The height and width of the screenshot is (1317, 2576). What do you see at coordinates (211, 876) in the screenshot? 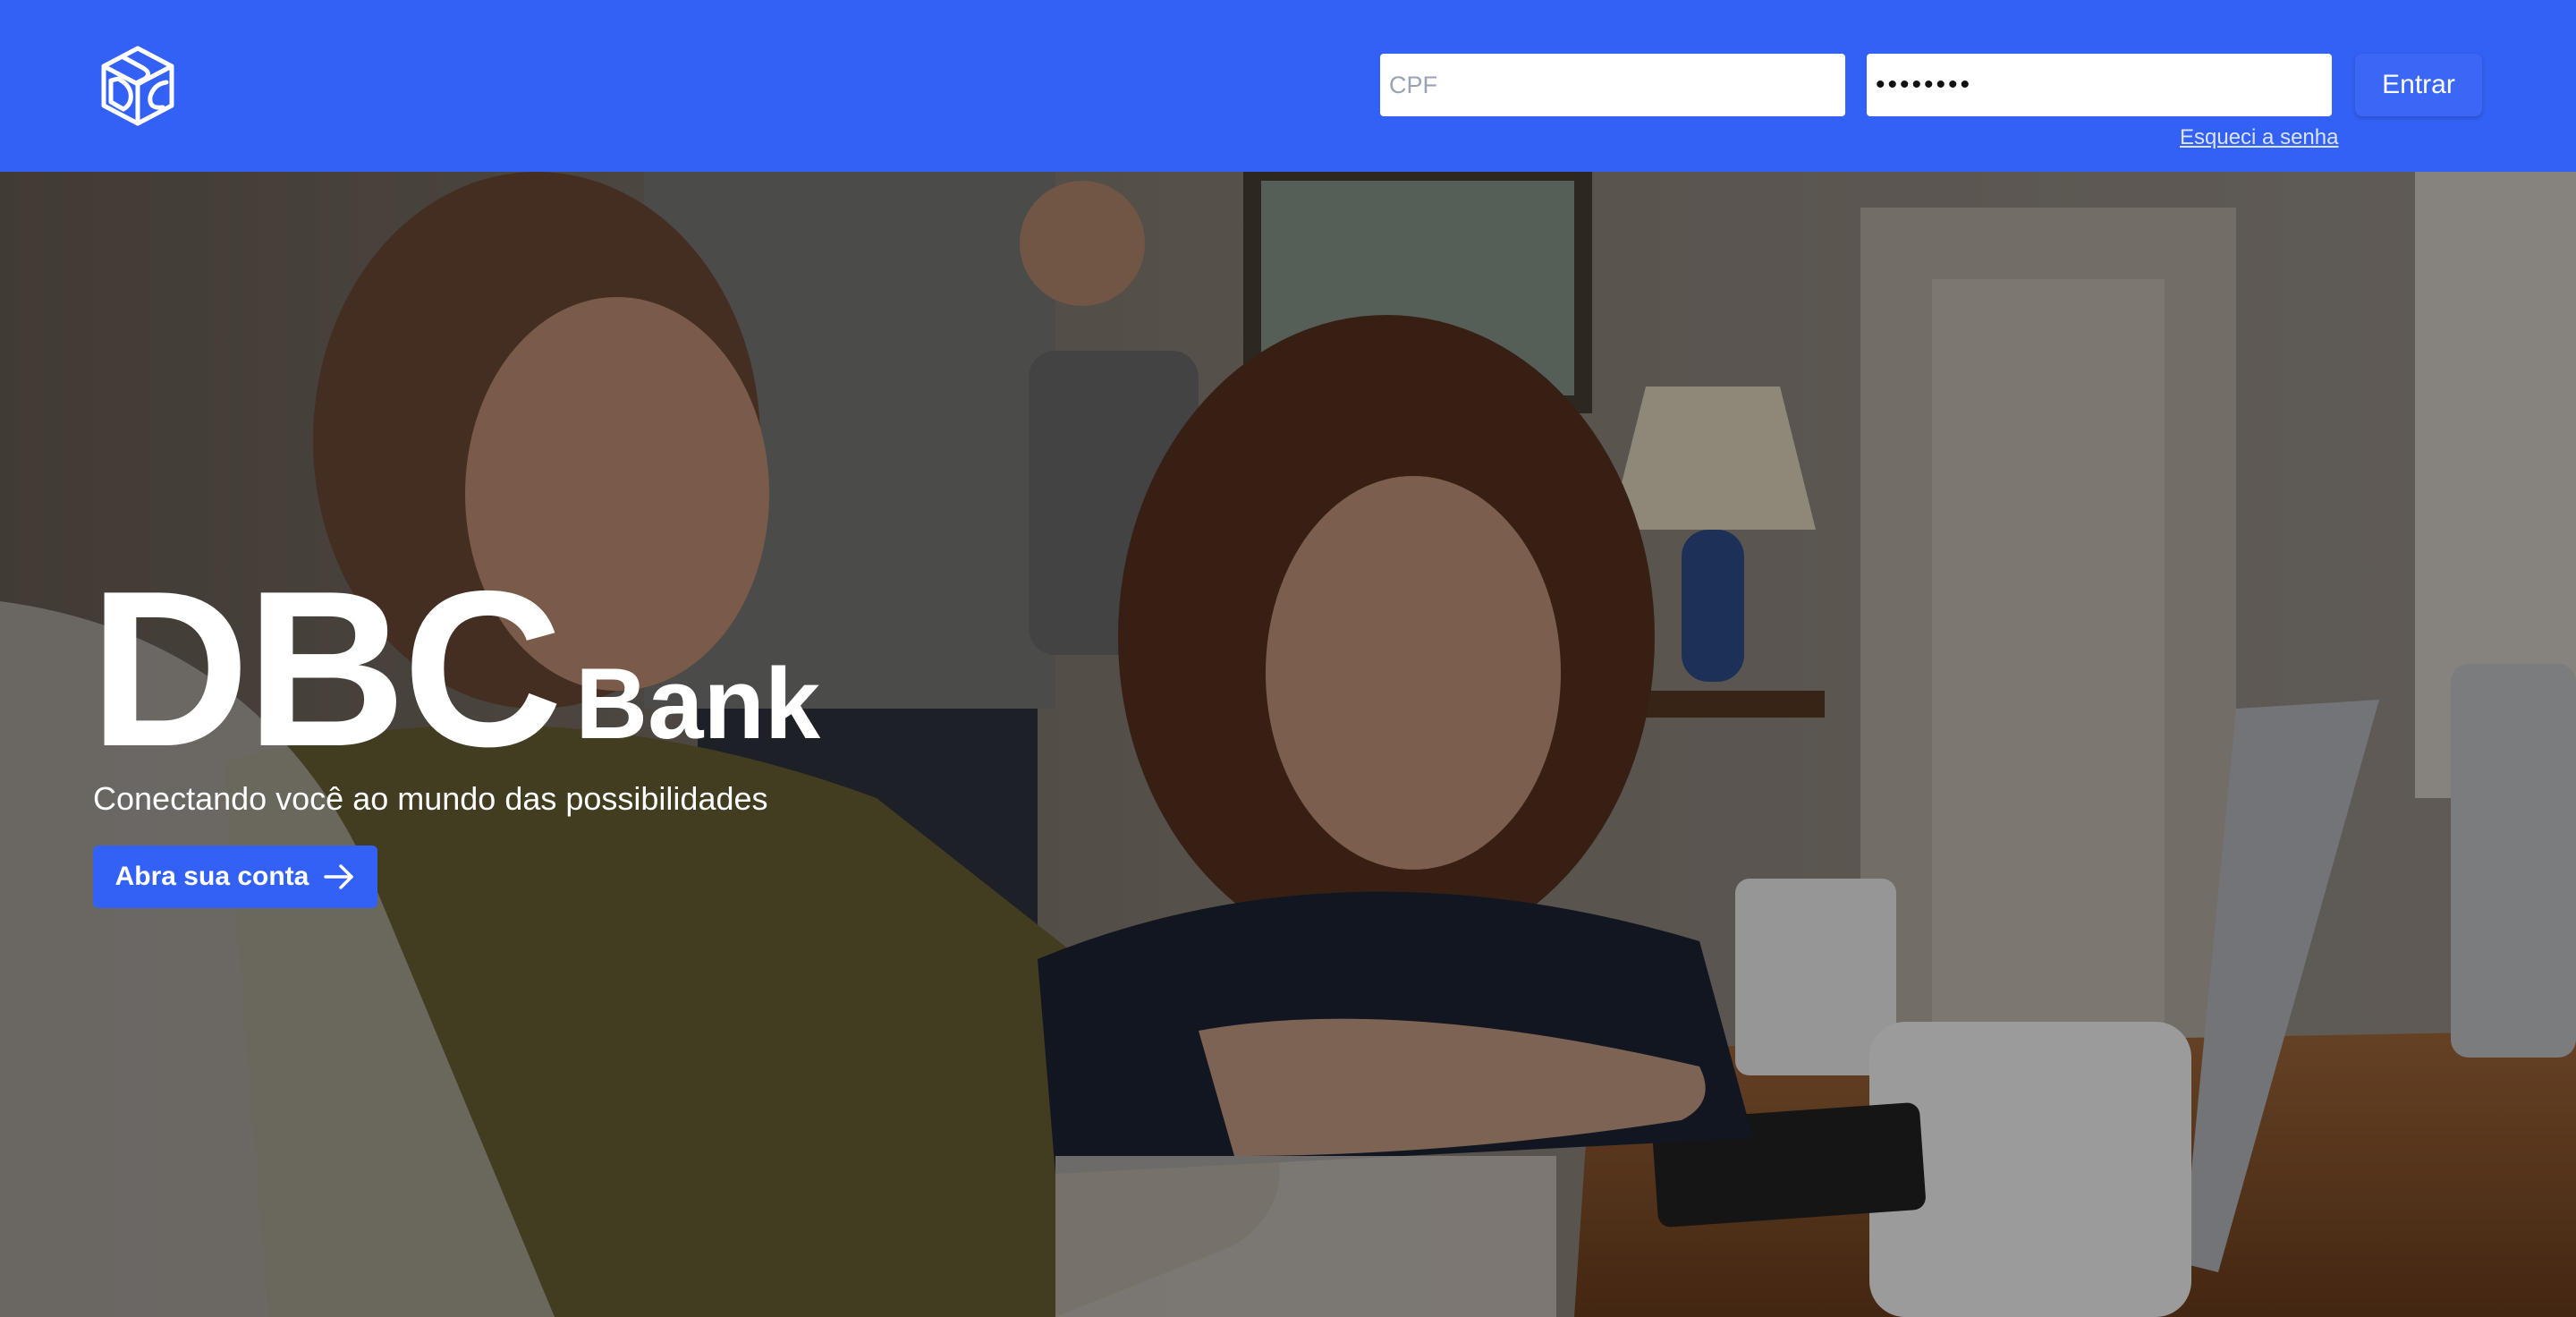
I see `open-account-label: Abra sua conta` at bounding box center [211, 876].